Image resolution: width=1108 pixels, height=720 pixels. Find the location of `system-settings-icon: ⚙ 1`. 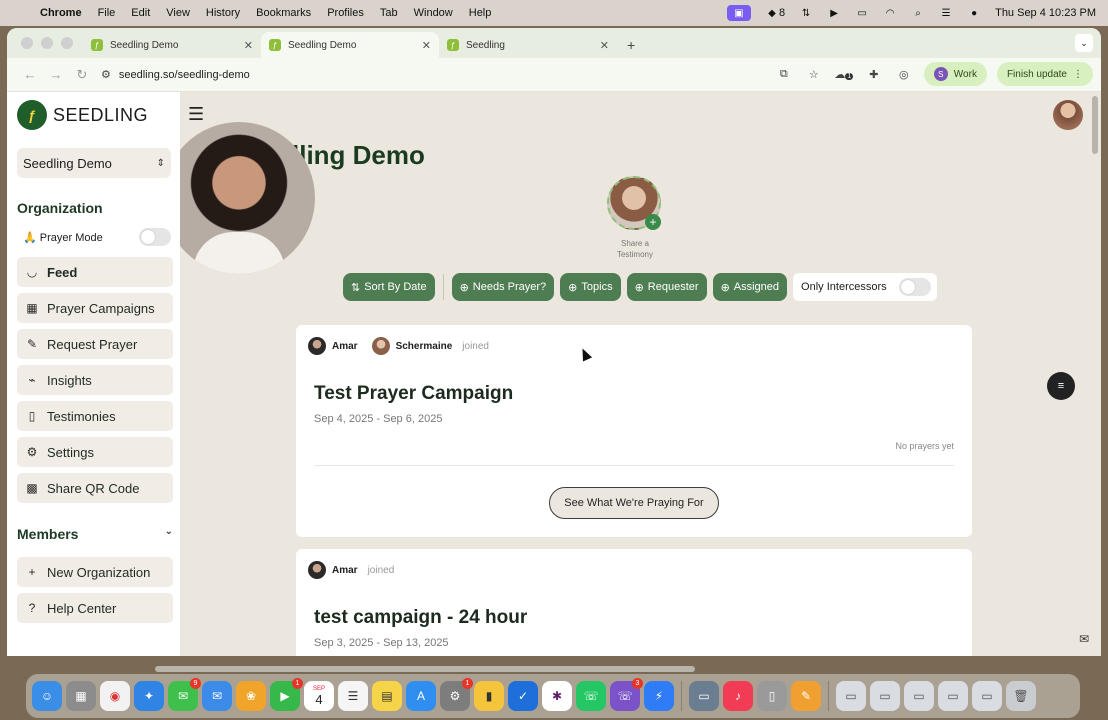

system-settings-icon: ⚙ 1 is located at coordinates (456, 694).